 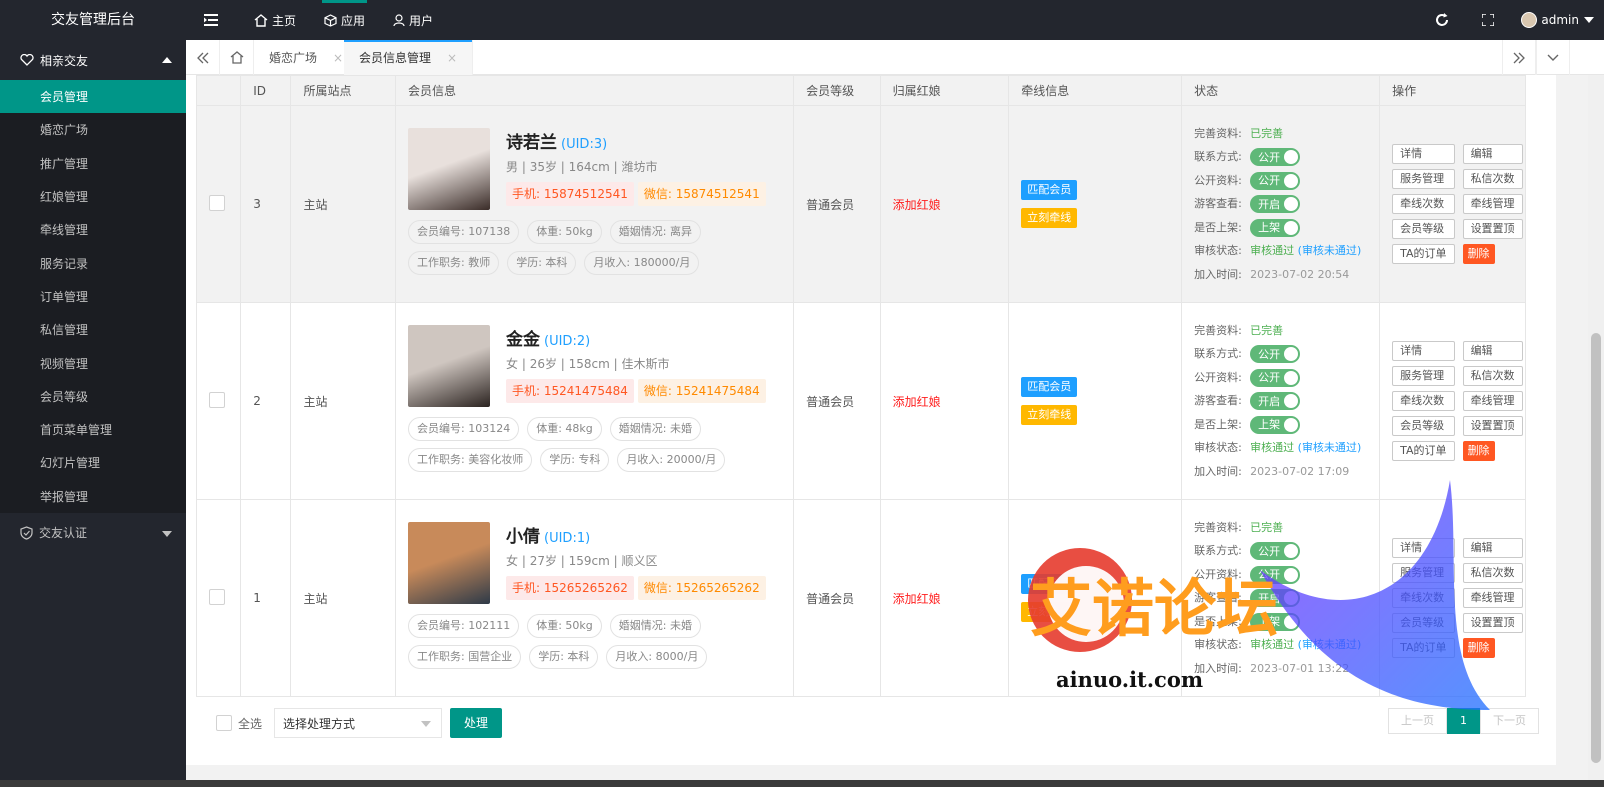 I want to click on tab-member-info: 会员信息管理 ×, so click(x=409, y=57).